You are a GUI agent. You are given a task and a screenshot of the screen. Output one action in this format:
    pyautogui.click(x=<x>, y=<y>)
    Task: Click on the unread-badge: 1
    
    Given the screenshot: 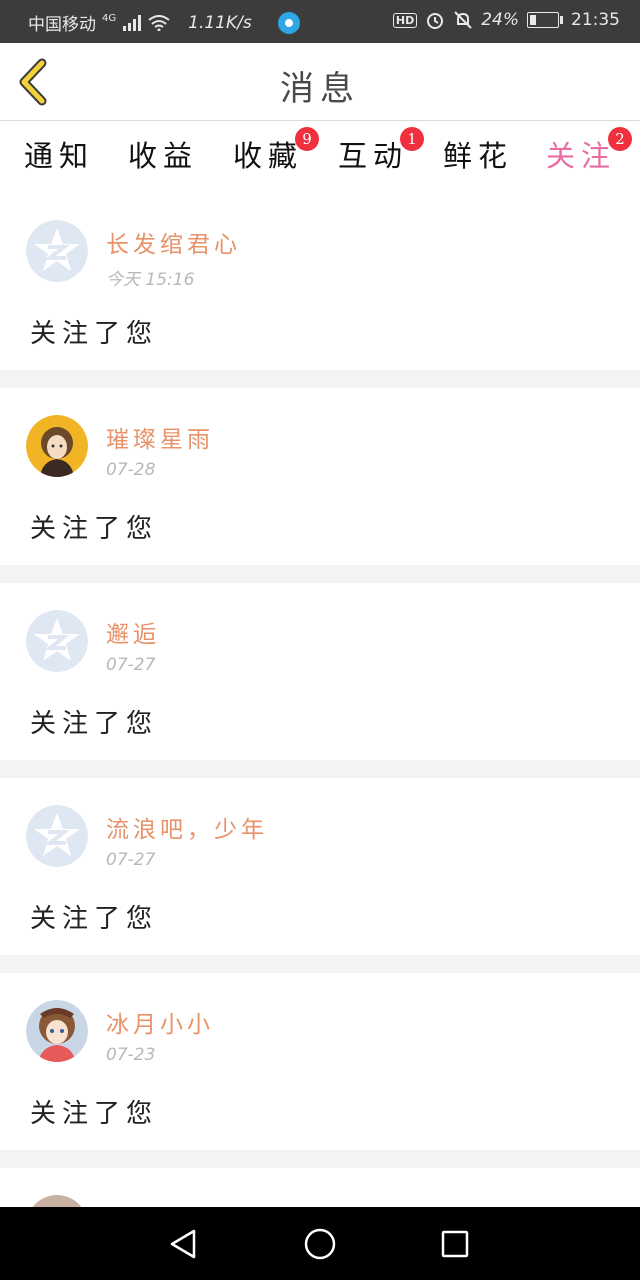 What is the action you would take?
    pyautogui.click(x=412, y=139)
    